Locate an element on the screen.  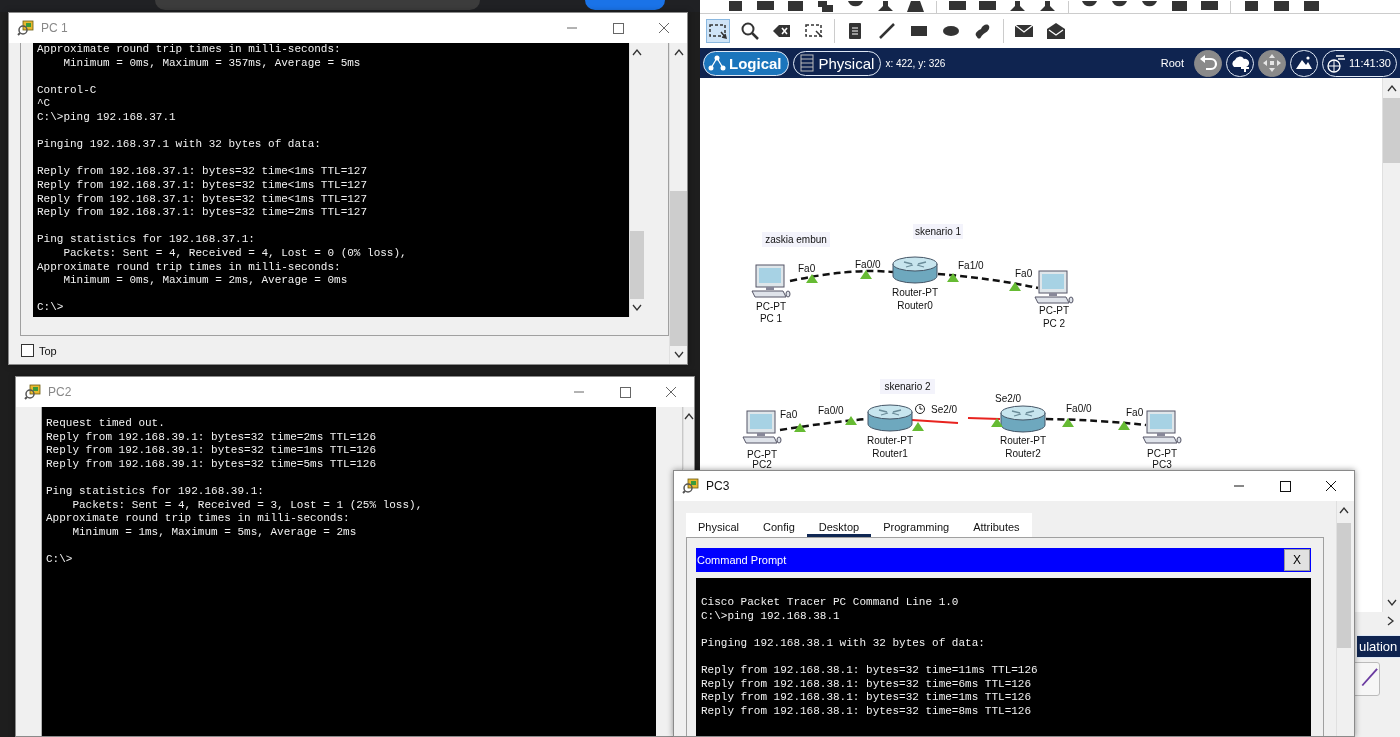
view-tab: Physical is located at coordinates (837, 63).